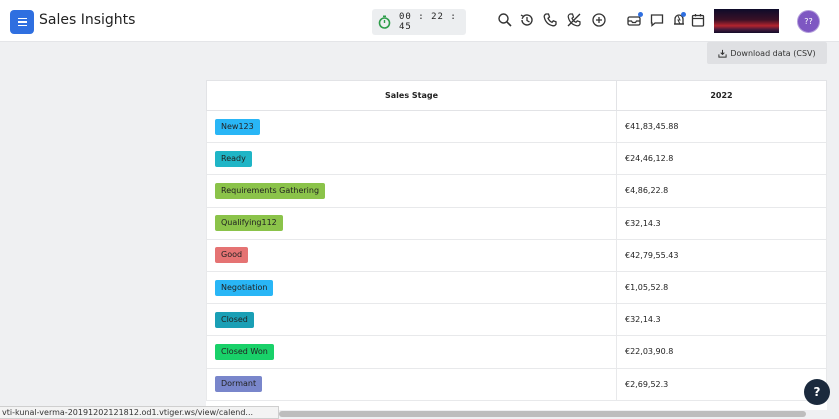 Image resolution: width=839 pixels, height=419 pixels. I want to click on calendar-icon, so click(698, 20).